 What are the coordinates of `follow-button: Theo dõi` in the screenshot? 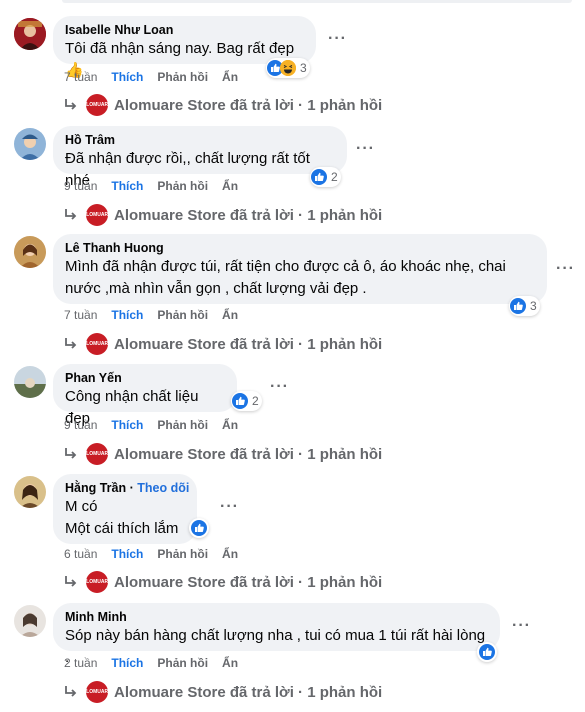 It's located at (163, 488).